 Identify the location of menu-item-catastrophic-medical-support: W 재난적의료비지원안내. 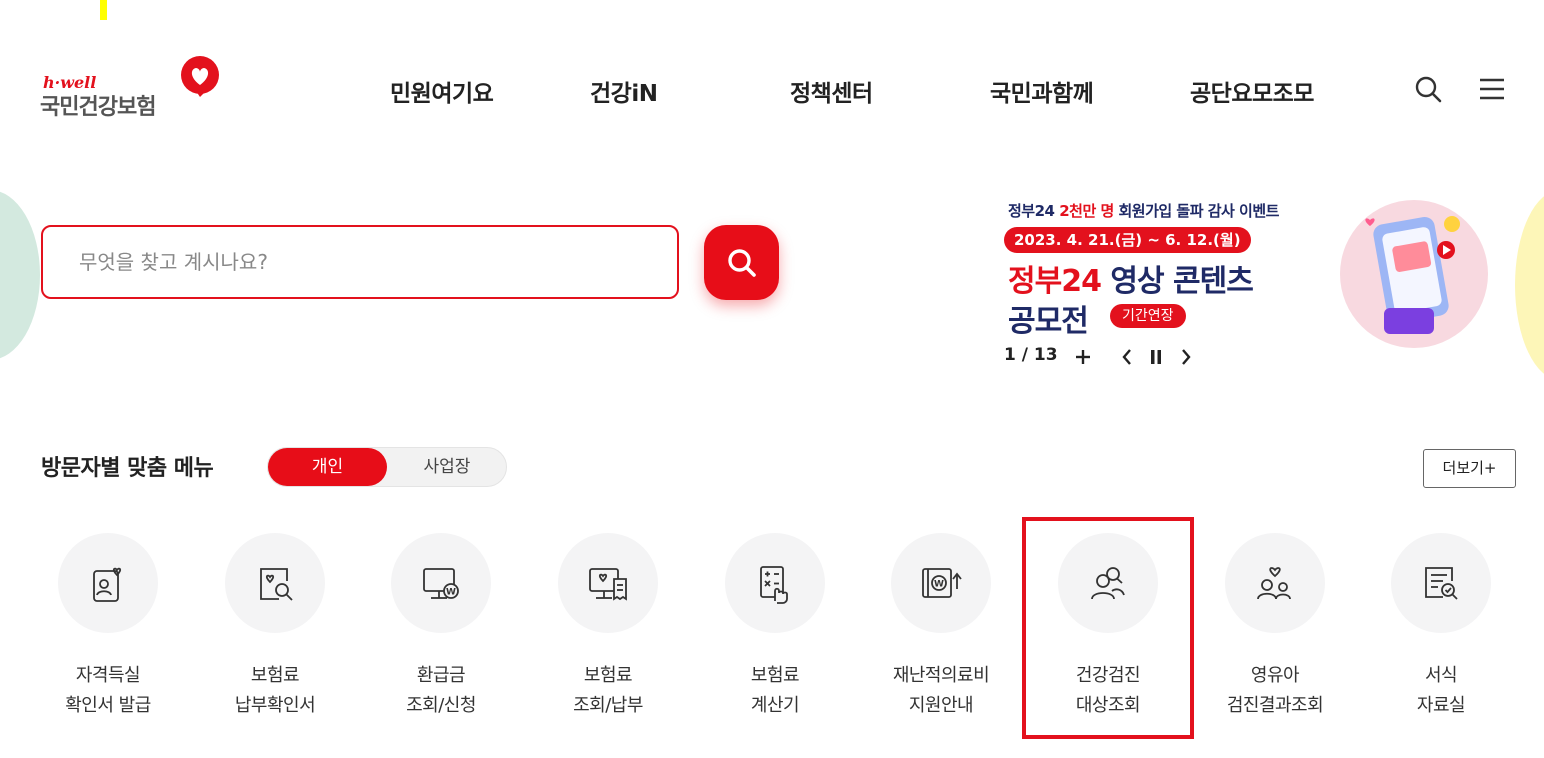
(941, 633).